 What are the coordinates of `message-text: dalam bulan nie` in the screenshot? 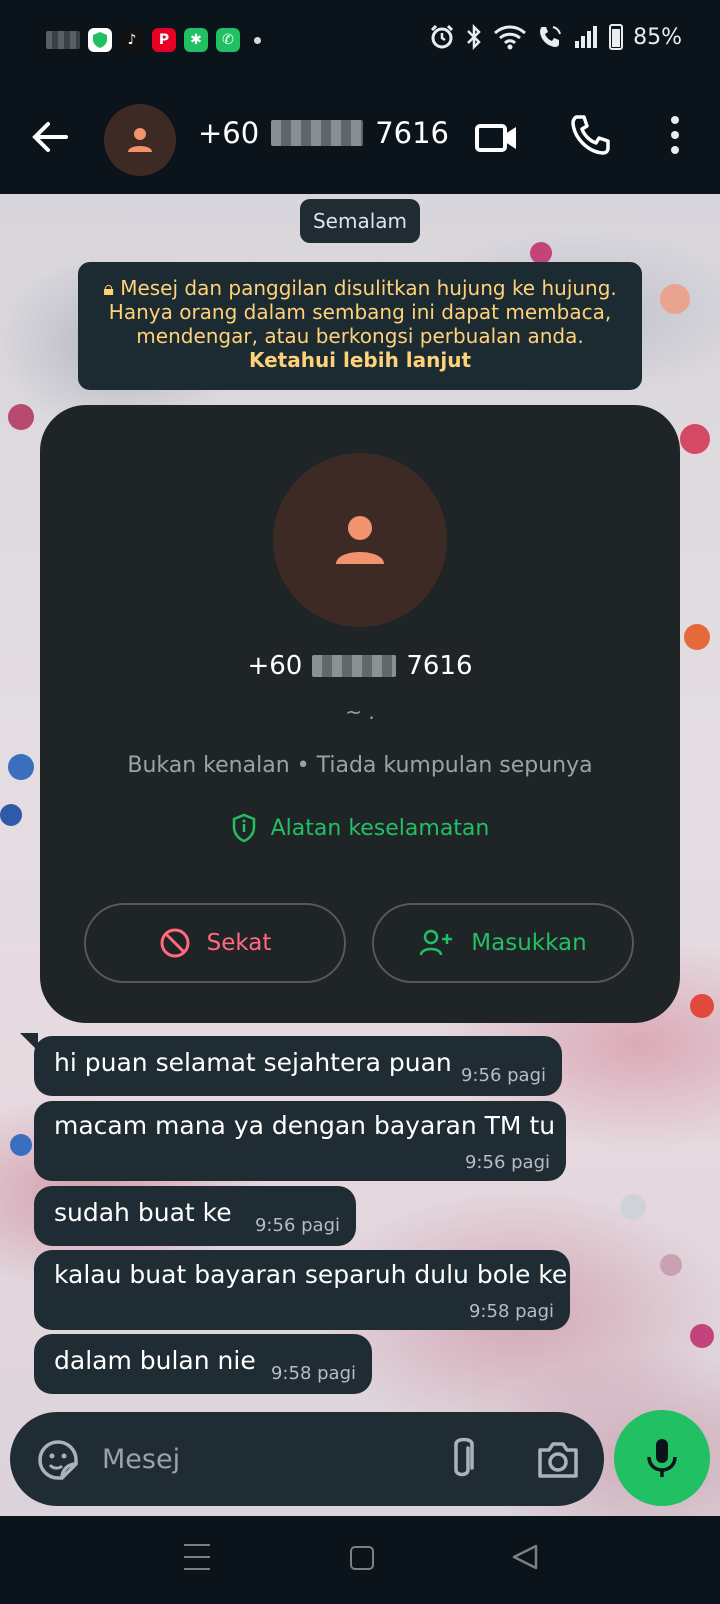 It's located at (155, 1360).